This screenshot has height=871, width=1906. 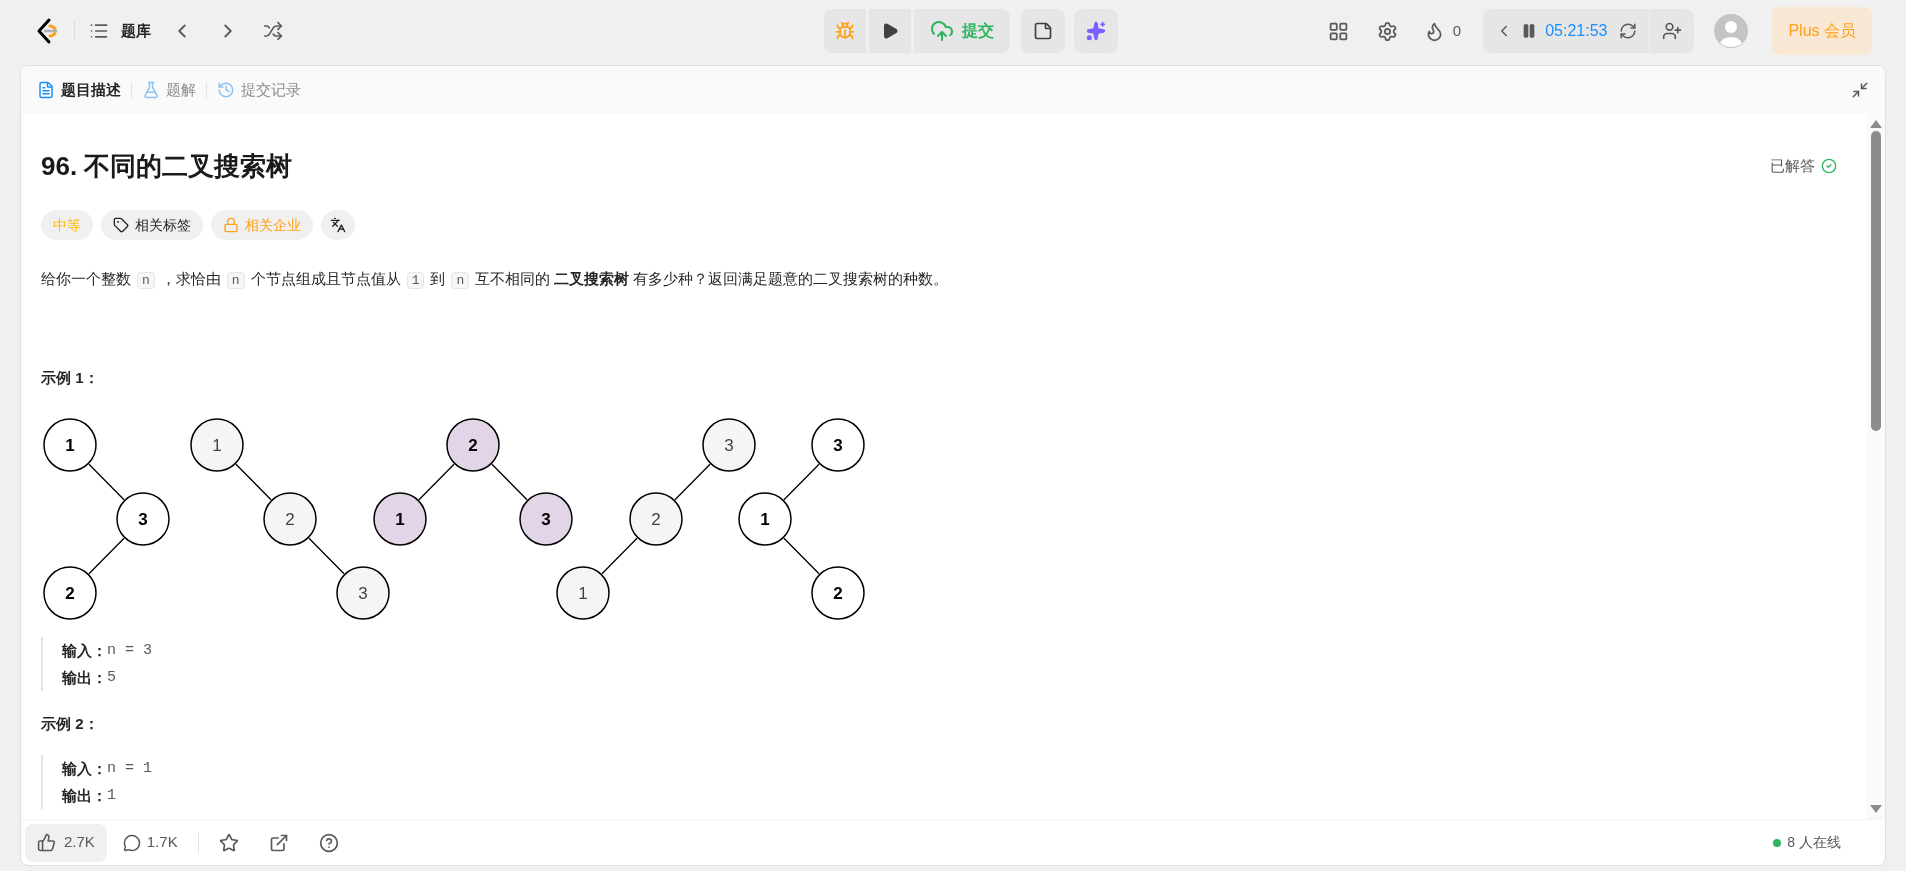 What do you see at coordinates (129, 769) in the screenshot?
I see `input-value: n = 1` at bounding box center [129, 769].